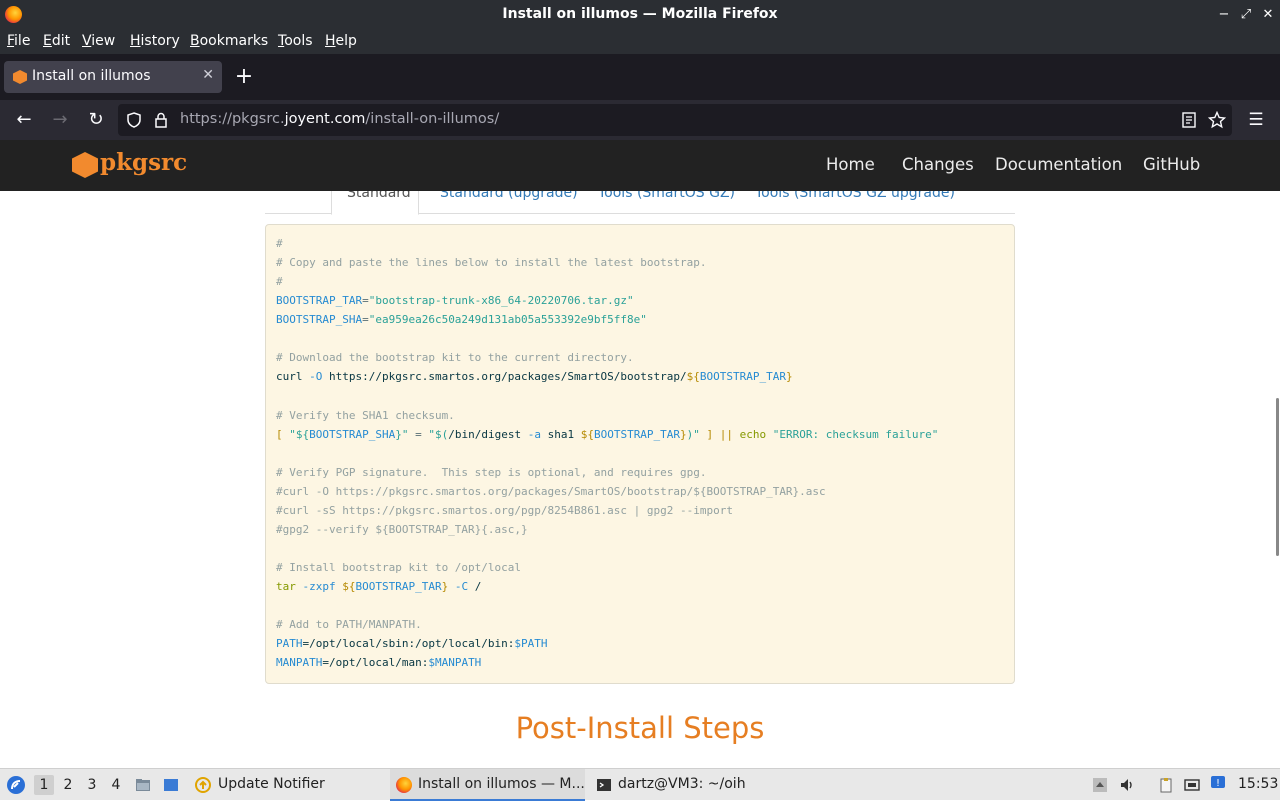 Image resolution: width=1280 pixels, height=801 pixels. Describe the element at coordinates (1171, 164) in the screenshot. I see `nav-github: GitHub` at that location.